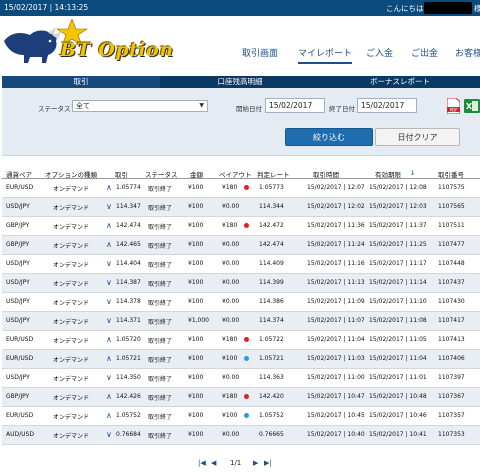 This screenshot has width=480, height=474. Describe the element at coordinates (424, 52) in the screenshot. I see `nav-withdrawal: ご出金` at that location.